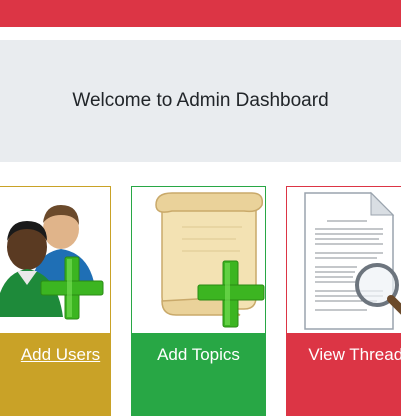  Describe the element at coordinates (345, 355) in the screenshot. I see `view-threads-link: View Threads` at that location.